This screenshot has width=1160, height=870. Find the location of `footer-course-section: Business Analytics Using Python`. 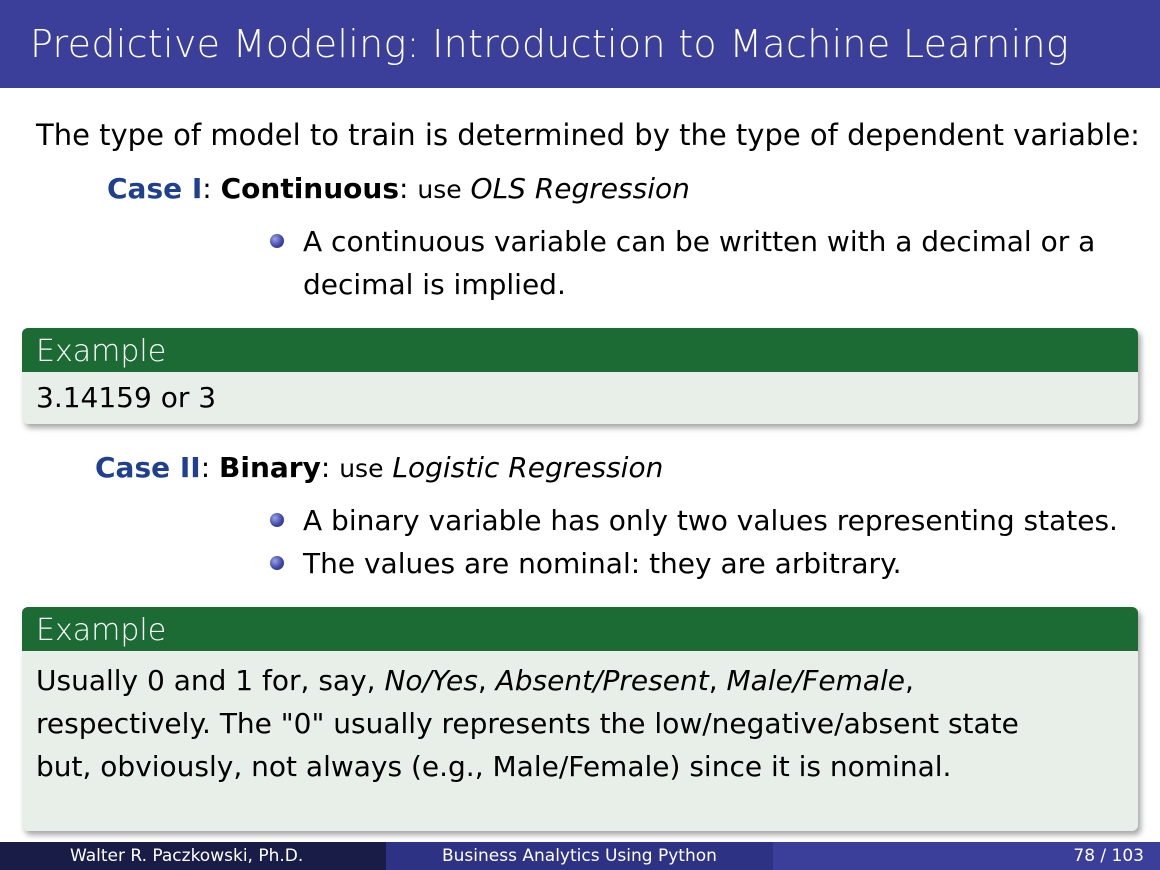

footer-course-section: Business Analytics Using Python is located at coordinates (579, 856).